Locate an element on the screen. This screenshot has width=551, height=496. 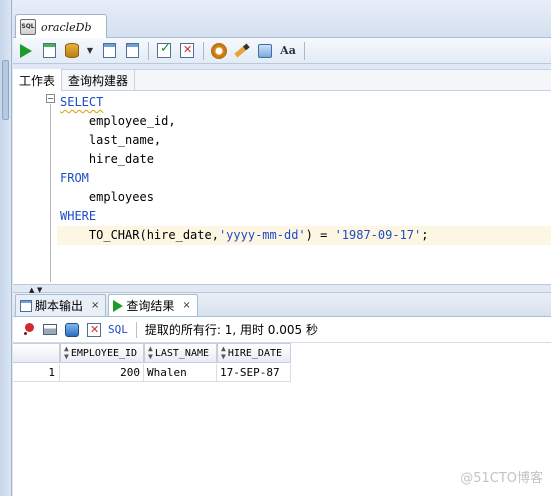
print-icon is located at coordinates (50, 330).